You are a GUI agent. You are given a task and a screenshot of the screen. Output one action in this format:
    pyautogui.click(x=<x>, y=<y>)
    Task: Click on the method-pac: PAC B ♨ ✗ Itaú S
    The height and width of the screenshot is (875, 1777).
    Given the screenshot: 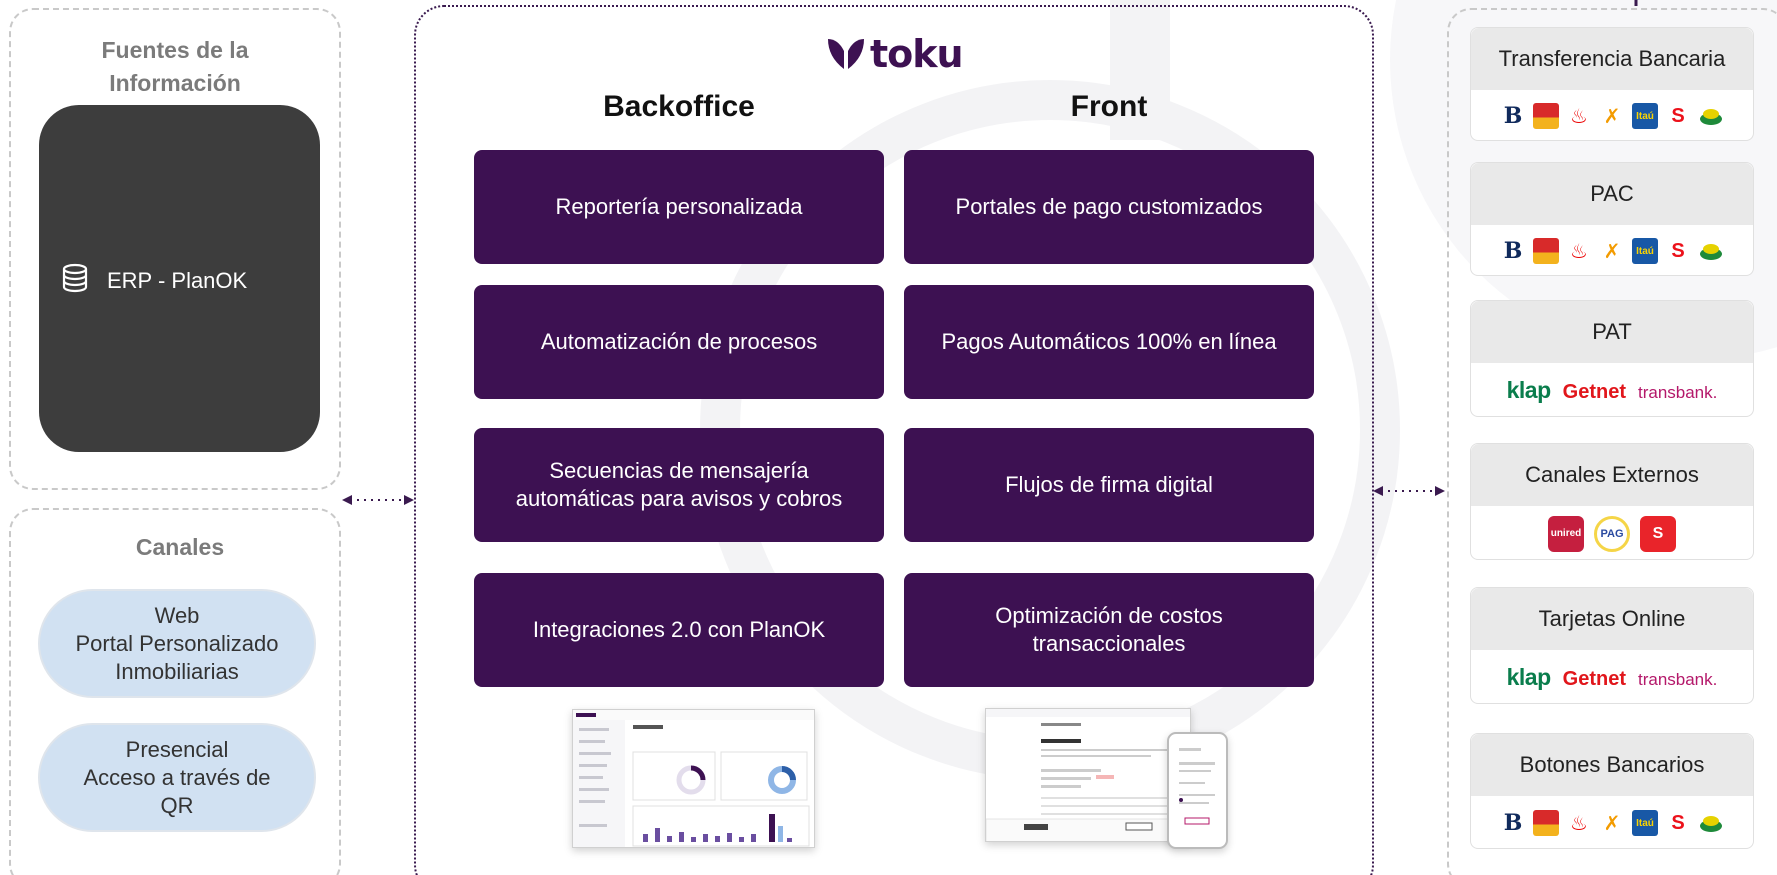 What is the action you would take?
    pyautogui.click(x=1612, y=219)
    